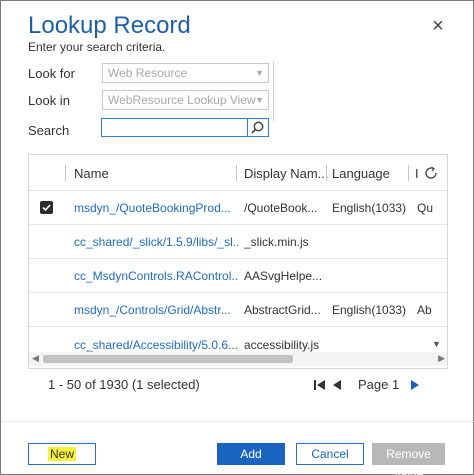 The height and width of the screenshot is (475, 474). What do you see at coordinates (361, 173) in the screenshot?
I see `column-header-language: Language` at bounding box center [361, 173].